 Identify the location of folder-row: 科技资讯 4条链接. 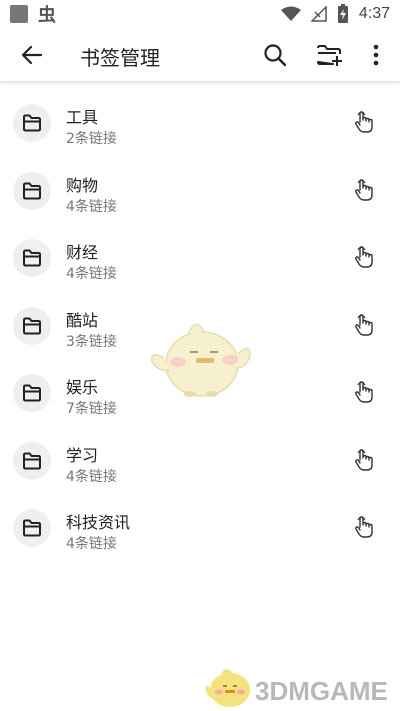
(200, 529).